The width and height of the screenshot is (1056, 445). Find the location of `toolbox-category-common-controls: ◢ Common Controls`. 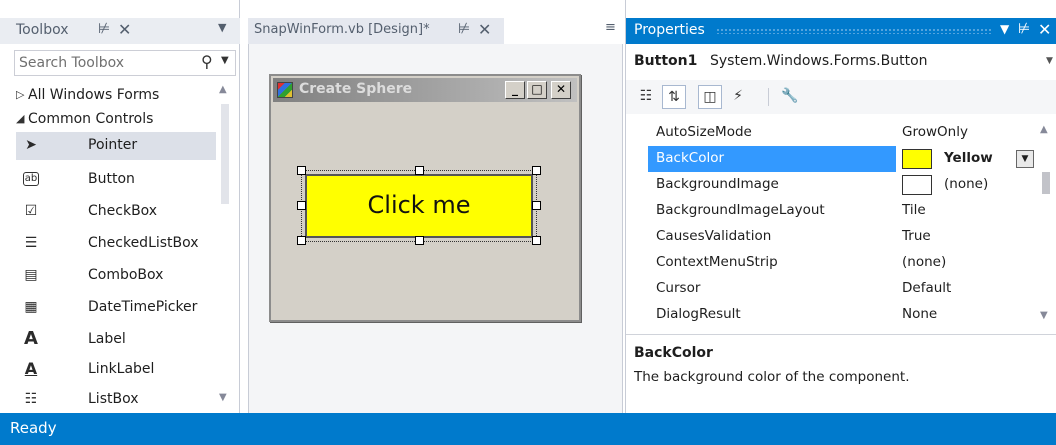

toolbox-category-common-controls: ◢ Common Controls is located at coordinates (114, 120).